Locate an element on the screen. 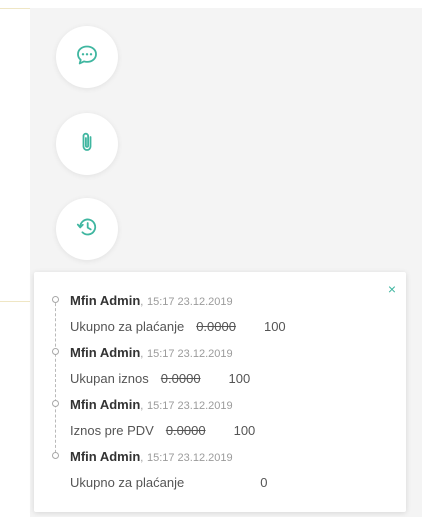 Image resolution: width=422 pixels, height=517 pixels. change-row: Ukupno za plaćanje 0.0000 100 is located at coordinates (178, 327).